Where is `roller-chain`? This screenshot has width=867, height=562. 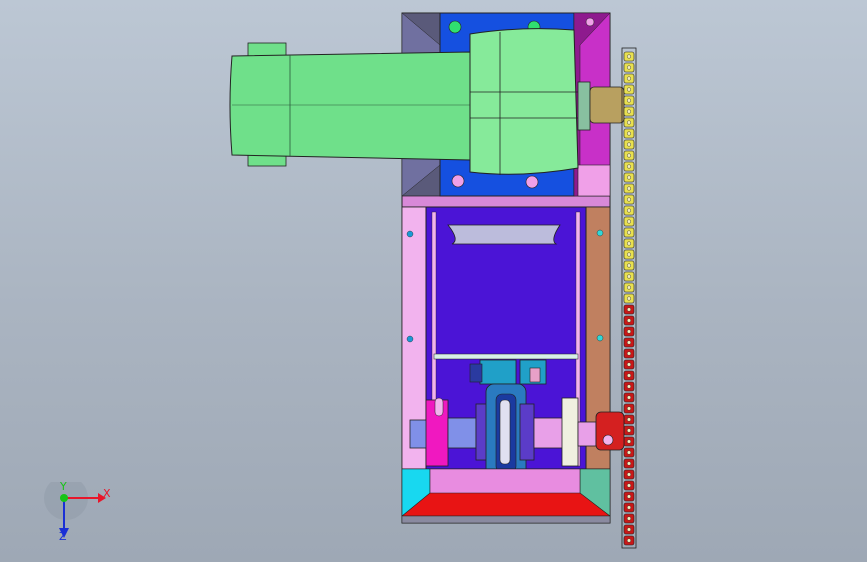
roller-chain is located at coordinates (629, 298).